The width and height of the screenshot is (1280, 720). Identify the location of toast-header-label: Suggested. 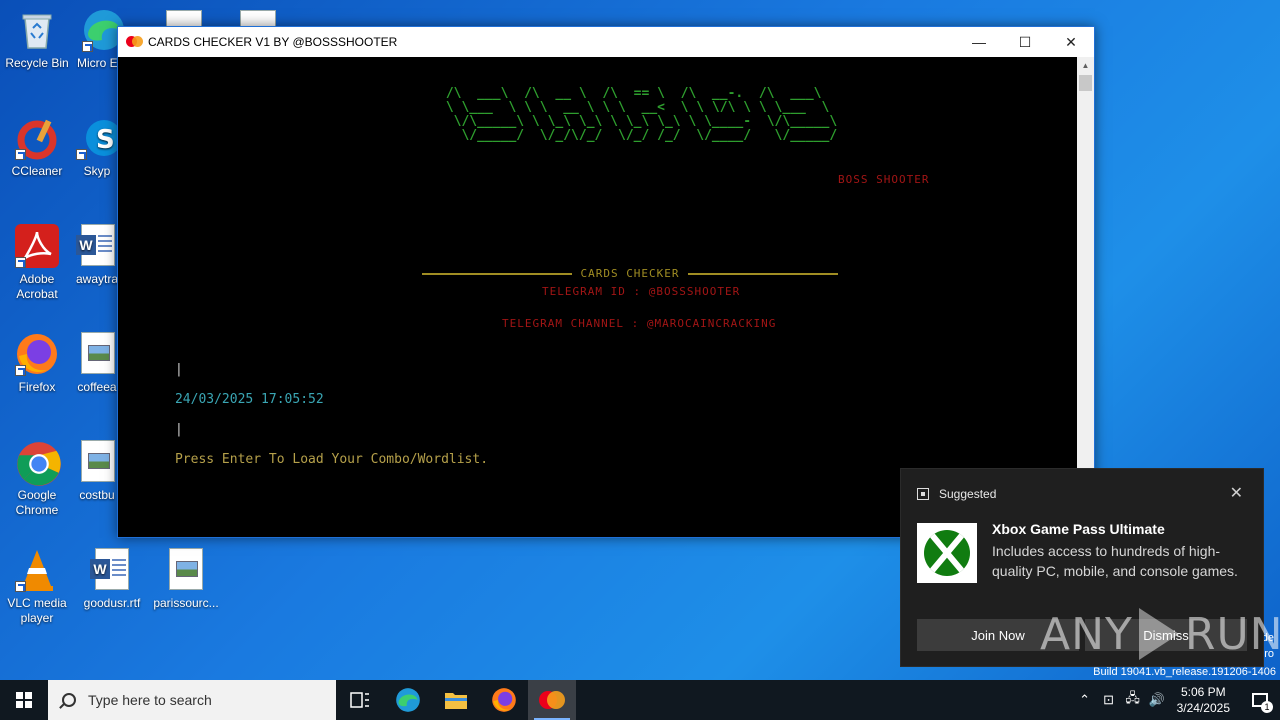
(968, 494).